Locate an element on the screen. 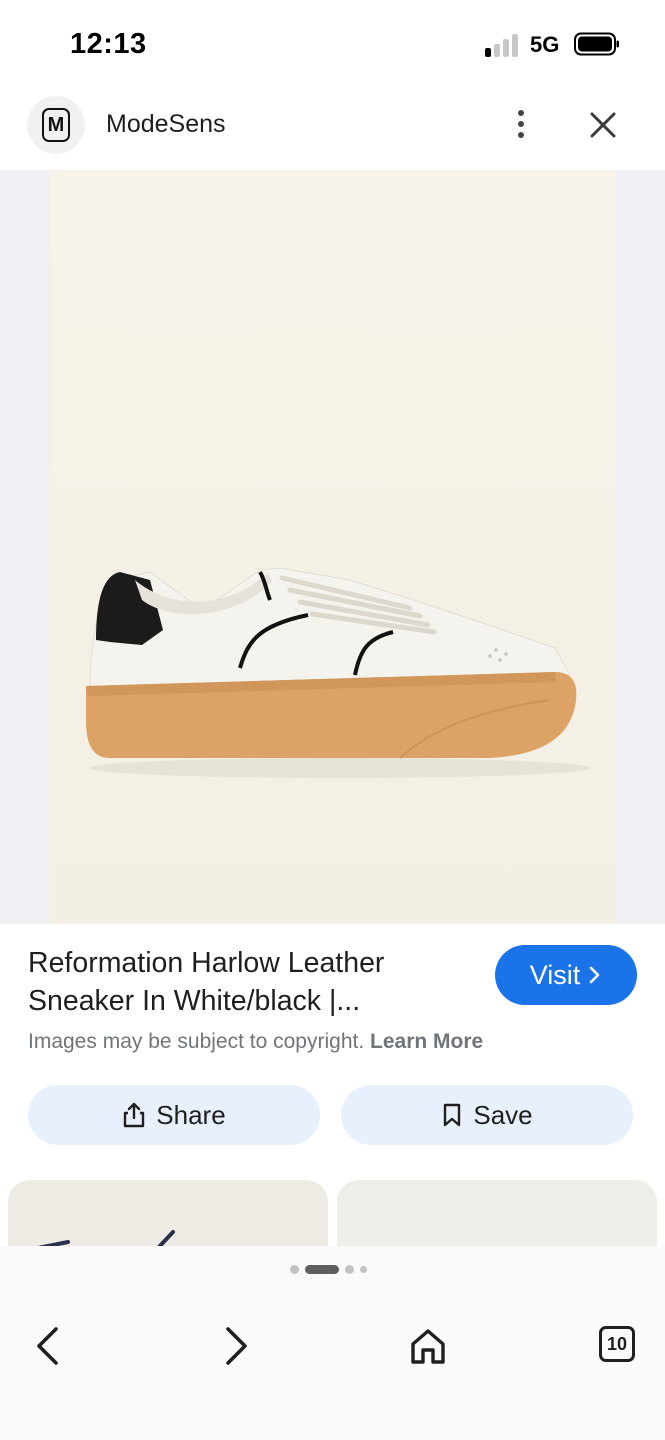 This screenshot has height=1440, width=665. share-button: Share is located at coordinates (174, 1115).